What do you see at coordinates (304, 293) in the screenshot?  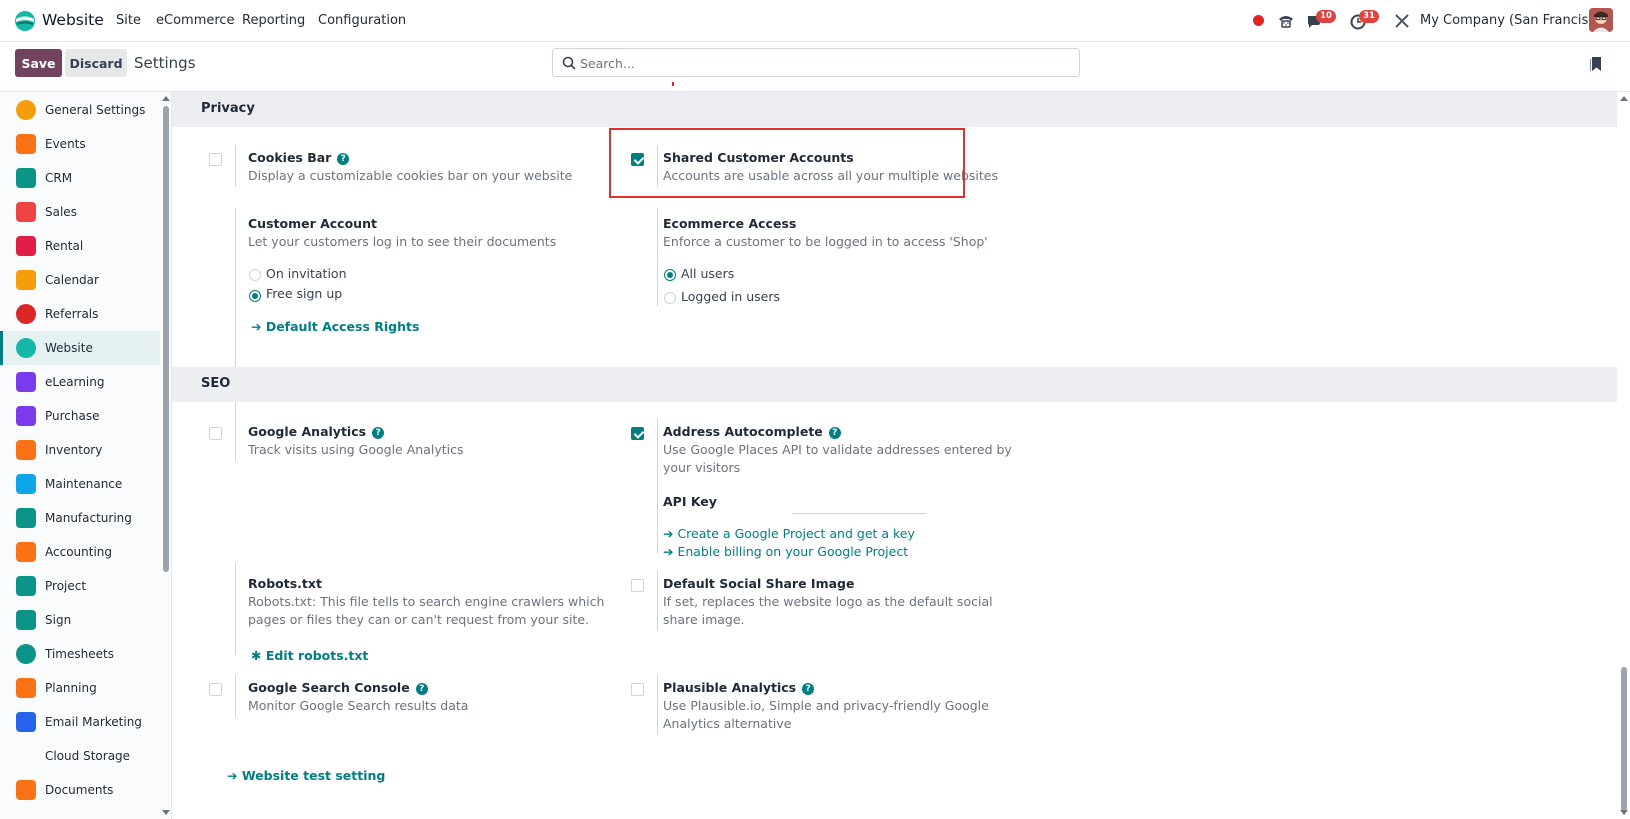 I see `free-signup-label: Free sign up` at bounding box center [304, 293].